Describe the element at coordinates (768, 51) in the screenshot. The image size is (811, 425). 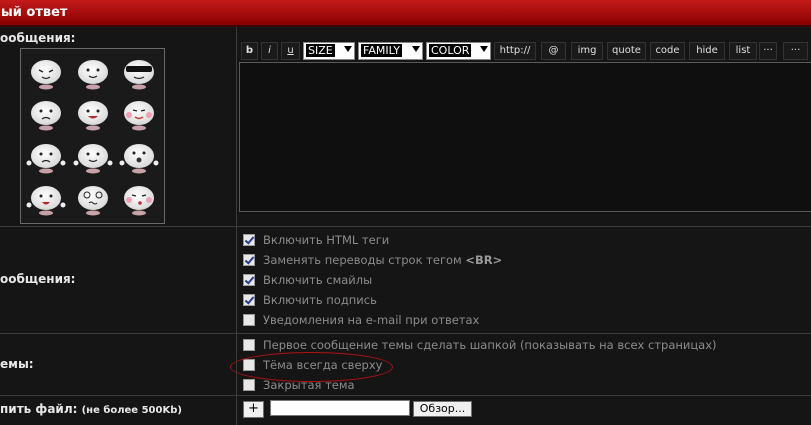
I see `more-button: ···` at that location.